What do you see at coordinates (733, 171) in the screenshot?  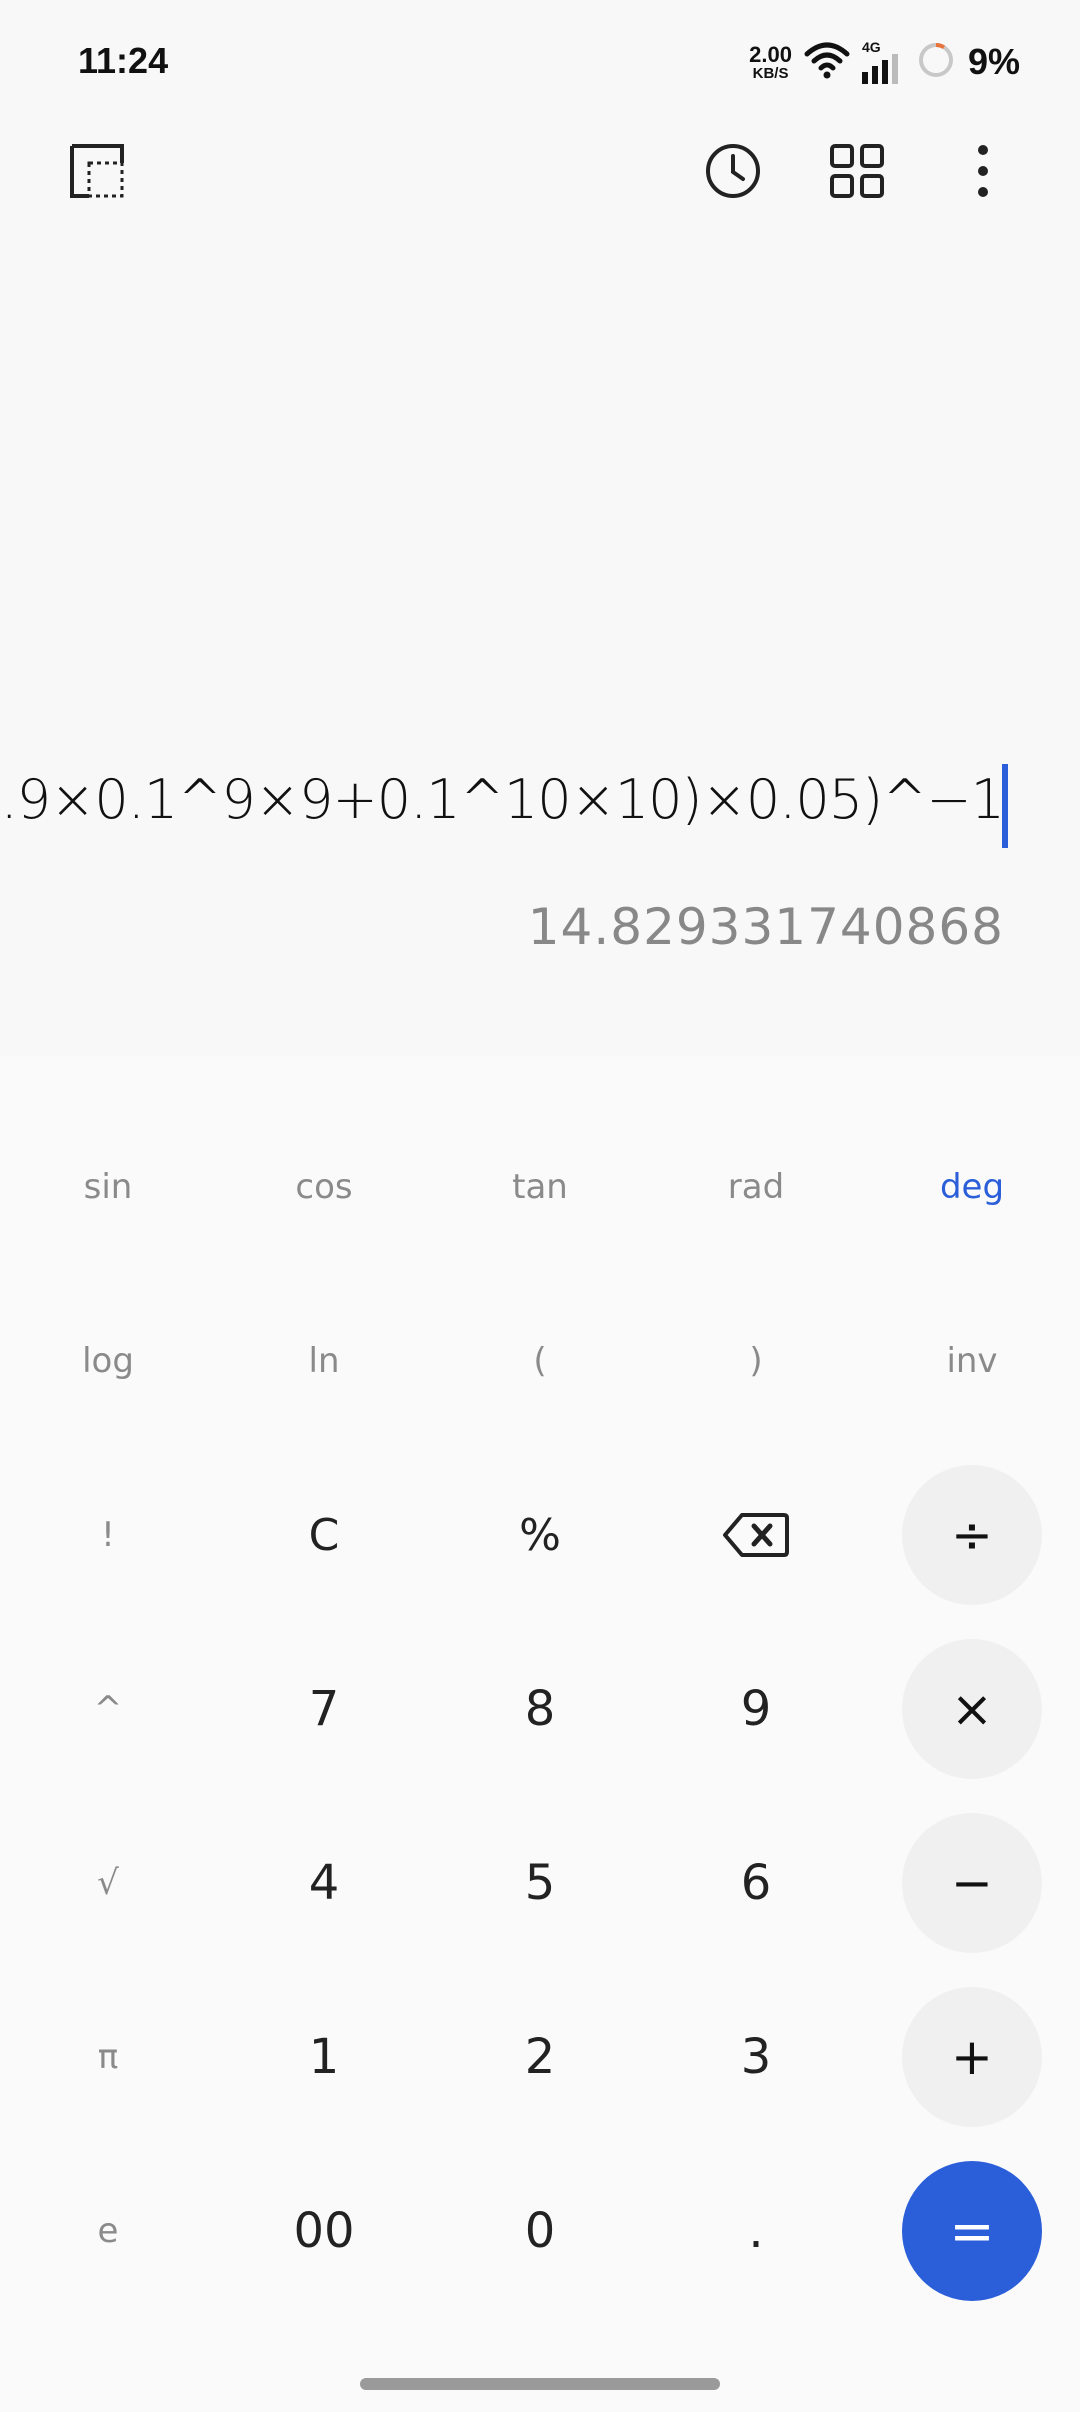 I see `history-icon` at bounding box center [733, 171].